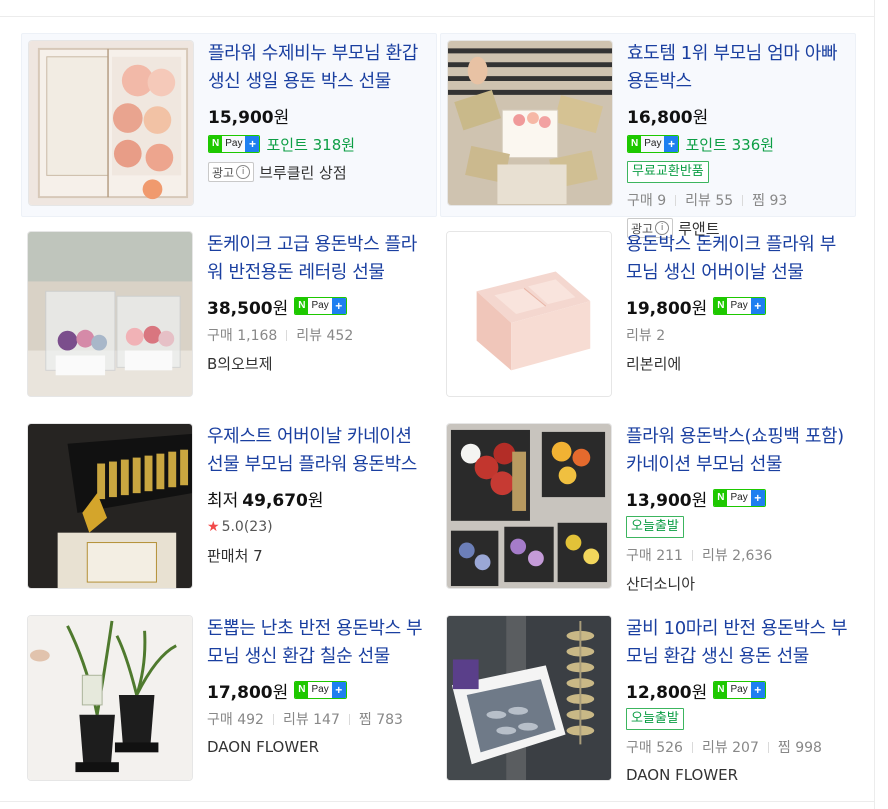 The width and height of the screenshot is (888, 809). What do you see at coordinates (280, 336) in the screenshot?
I see `product-stats: 구매 1,168 리뷰 452` at bounding box center [280, 336].